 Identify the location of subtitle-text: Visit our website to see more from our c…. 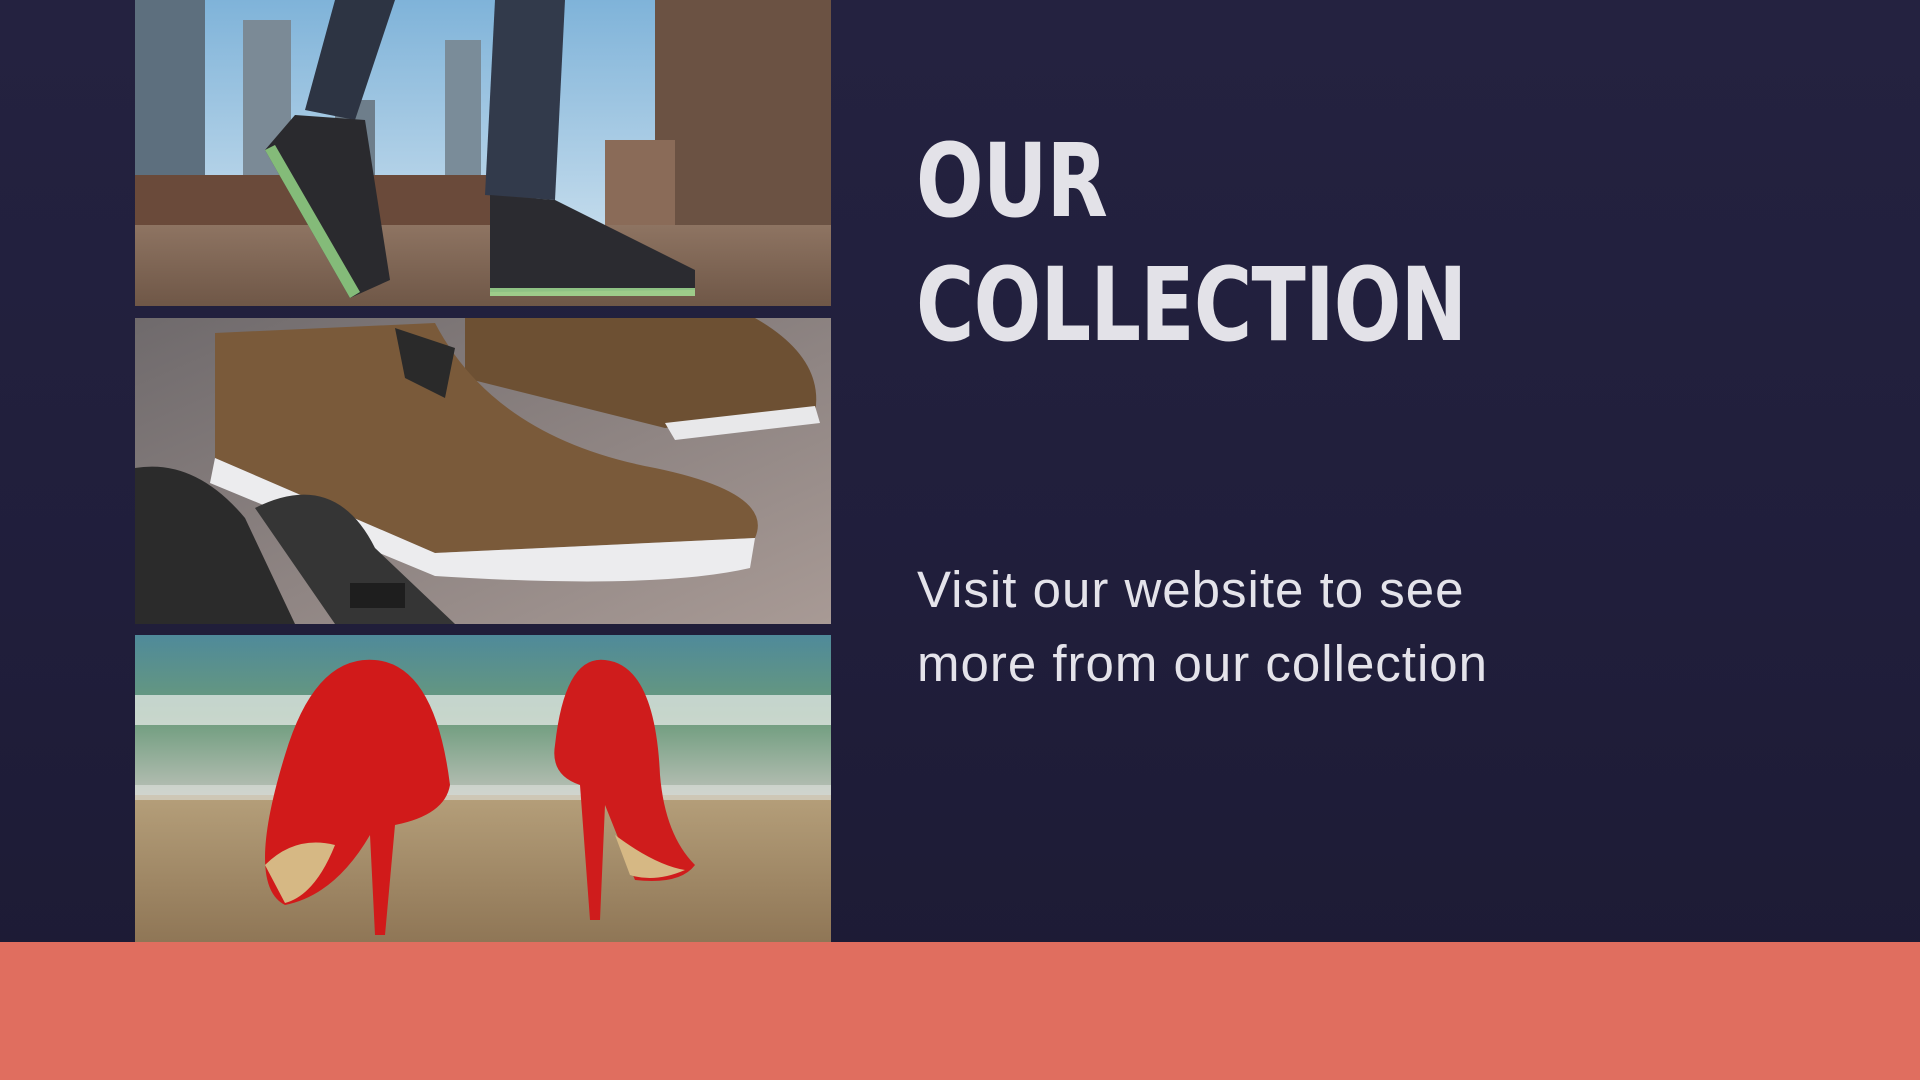
(1297, 627).